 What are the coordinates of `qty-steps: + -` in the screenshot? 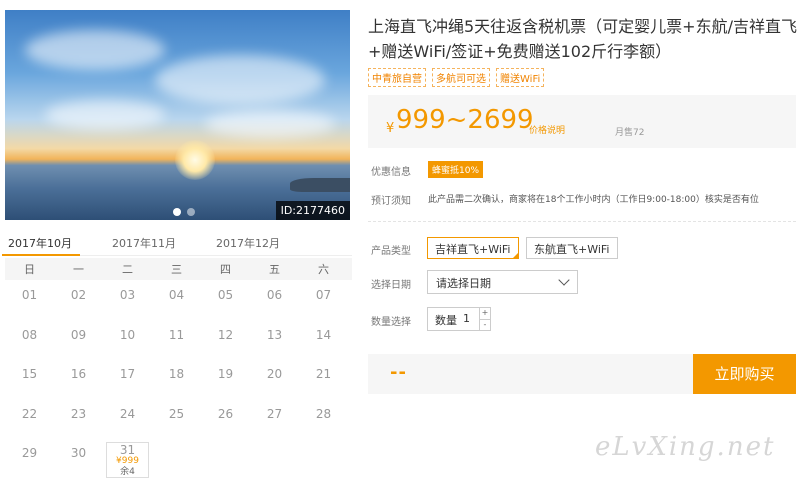 It's located at (484, 319).